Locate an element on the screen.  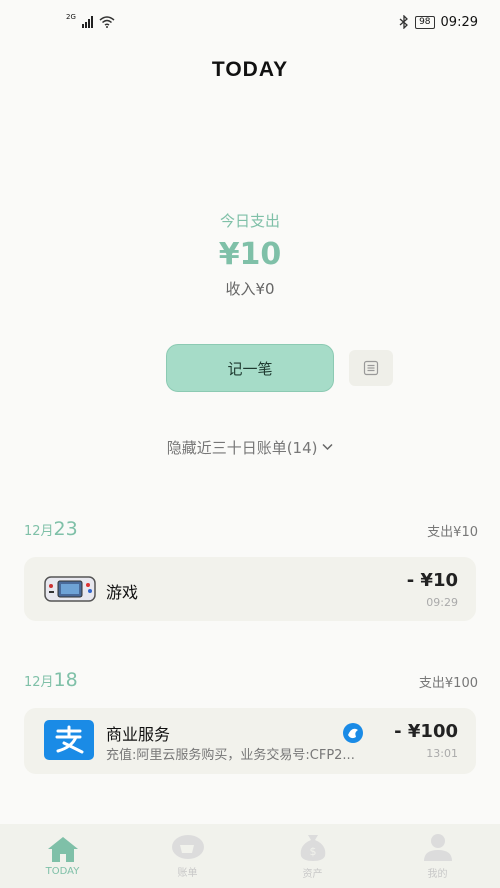
tab-bar: TODAY 账单 $ 资产 我的 is located at coordinates (250, 856).